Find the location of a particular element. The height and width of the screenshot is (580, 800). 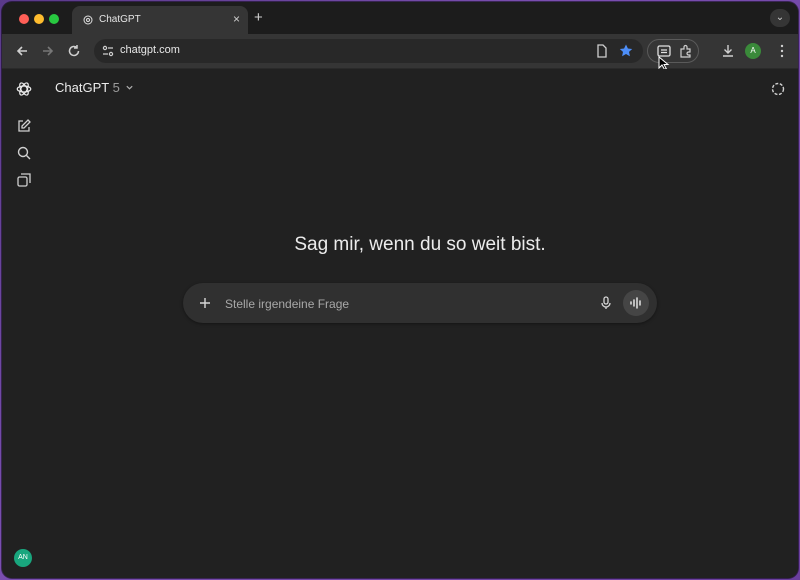

site-info-icon is located at coordinates (108, 51).